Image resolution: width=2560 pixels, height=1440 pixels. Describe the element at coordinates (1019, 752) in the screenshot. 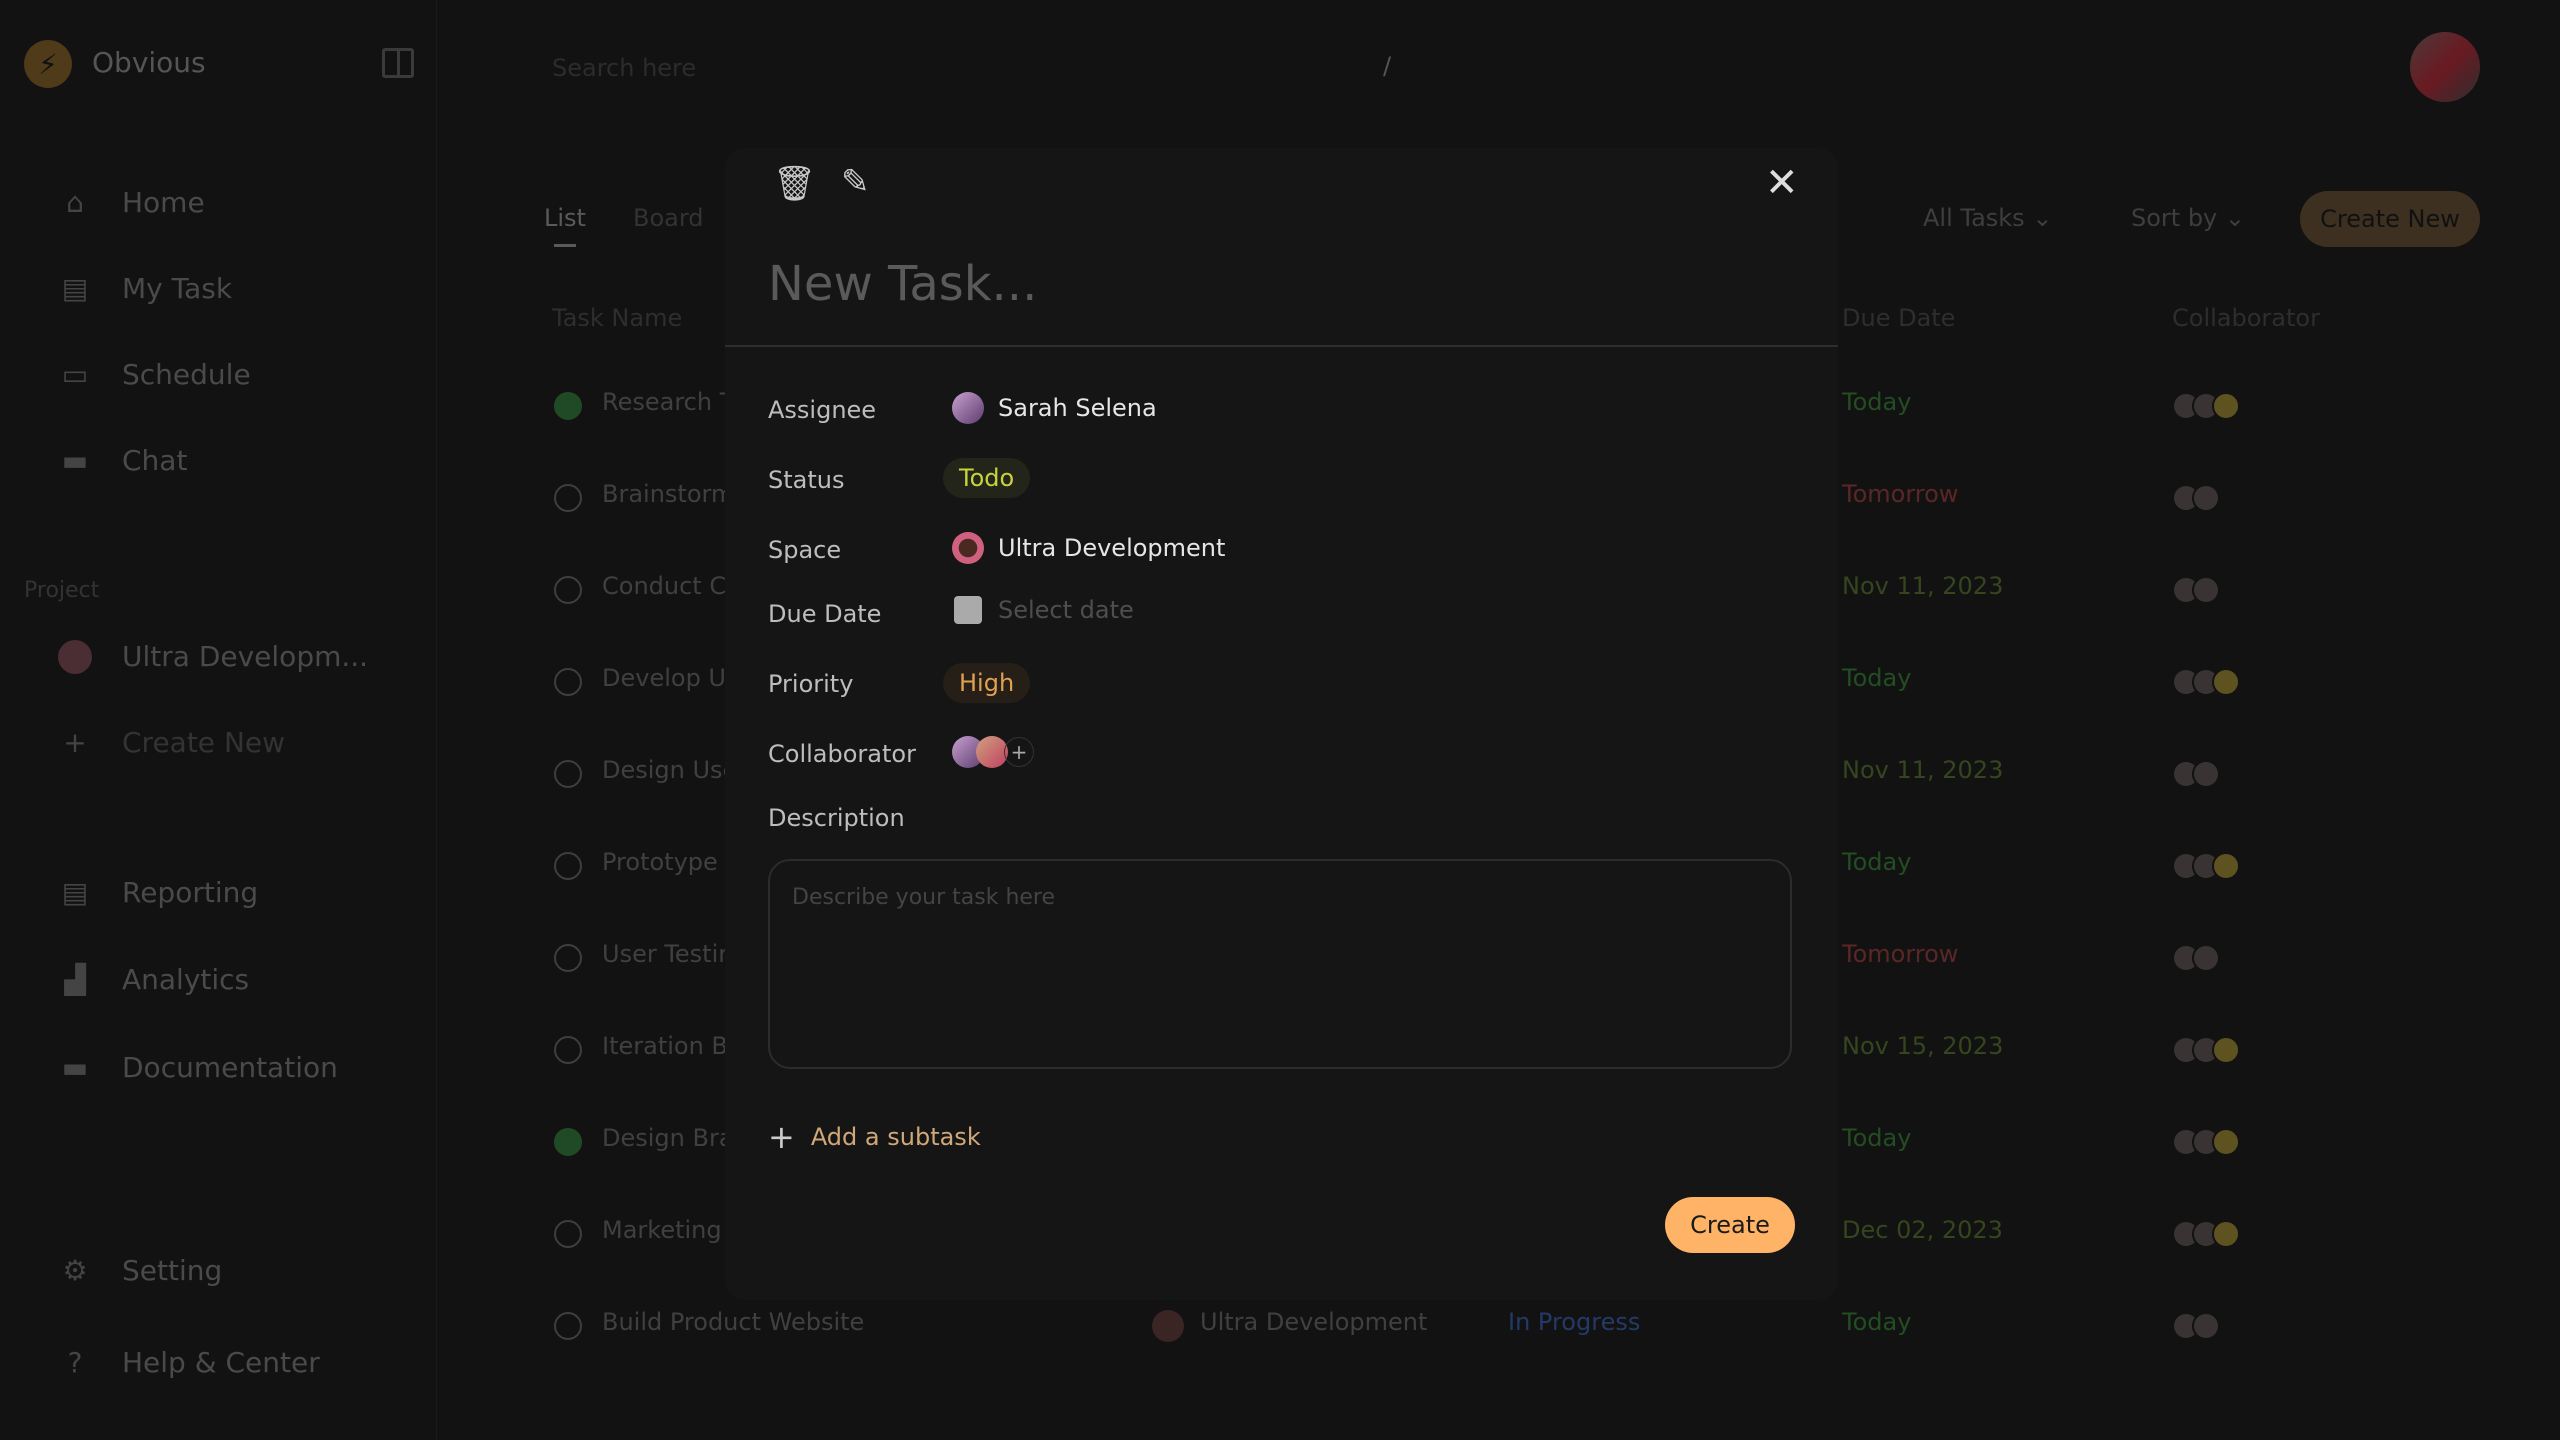

I see `add-collaborator-button: +` at that location.